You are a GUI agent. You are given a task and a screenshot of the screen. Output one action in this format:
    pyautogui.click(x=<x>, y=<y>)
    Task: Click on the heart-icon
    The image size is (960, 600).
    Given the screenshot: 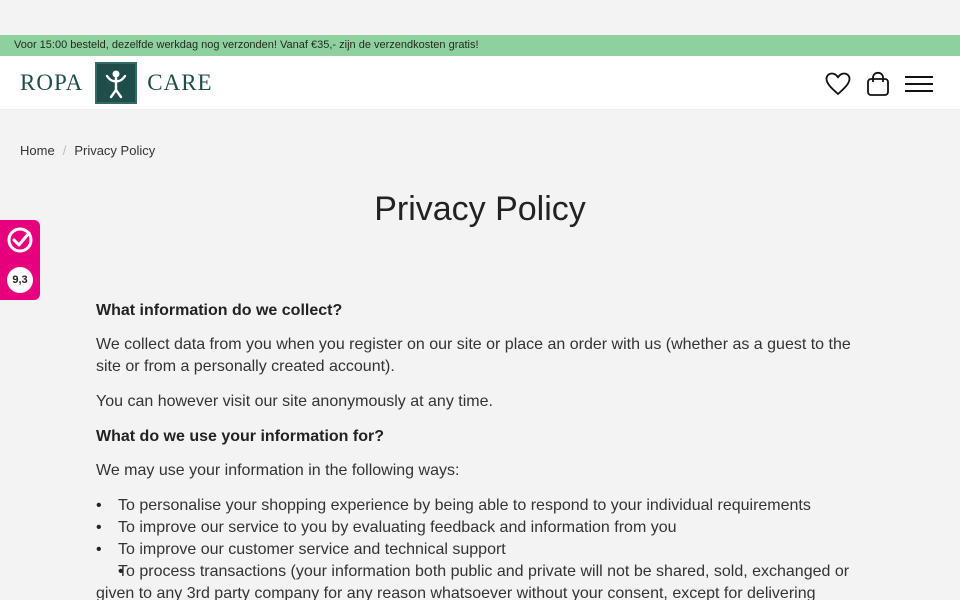 What is the action you would take?
    pyautogui.click(x=838, y=84)
    